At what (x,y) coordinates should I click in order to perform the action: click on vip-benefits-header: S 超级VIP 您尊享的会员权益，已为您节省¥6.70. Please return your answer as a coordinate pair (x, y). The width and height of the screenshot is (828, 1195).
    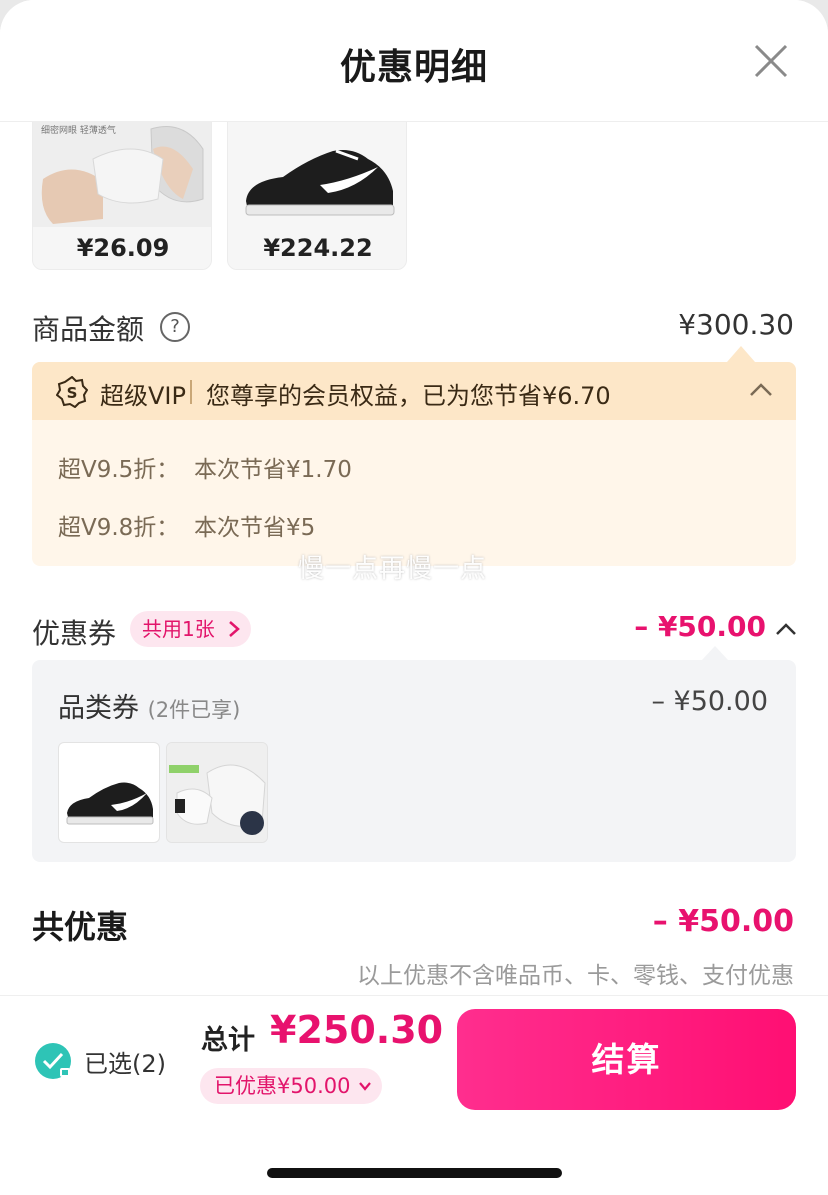
    Looking at the image, I should click on (414, 391).